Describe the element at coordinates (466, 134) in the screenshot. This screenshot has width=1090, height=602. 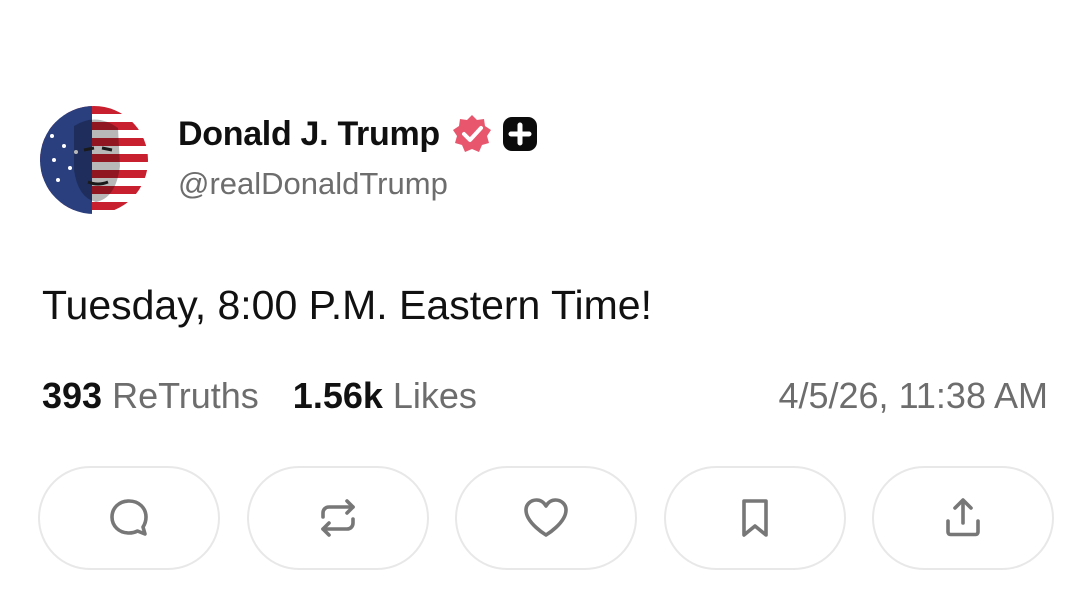
I see `verified-badge-icon` at that location.